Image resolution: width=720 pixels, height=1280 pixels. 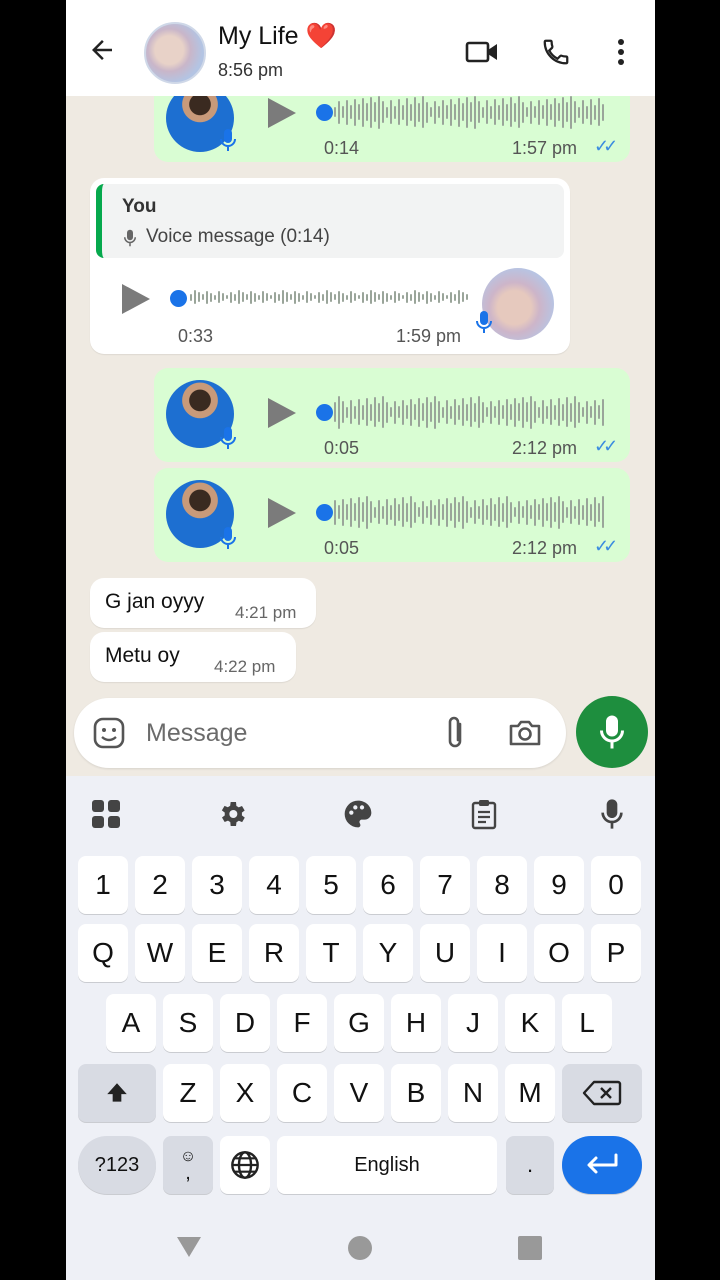 I want to click on key-0: 0, so click(x=616, y=885).